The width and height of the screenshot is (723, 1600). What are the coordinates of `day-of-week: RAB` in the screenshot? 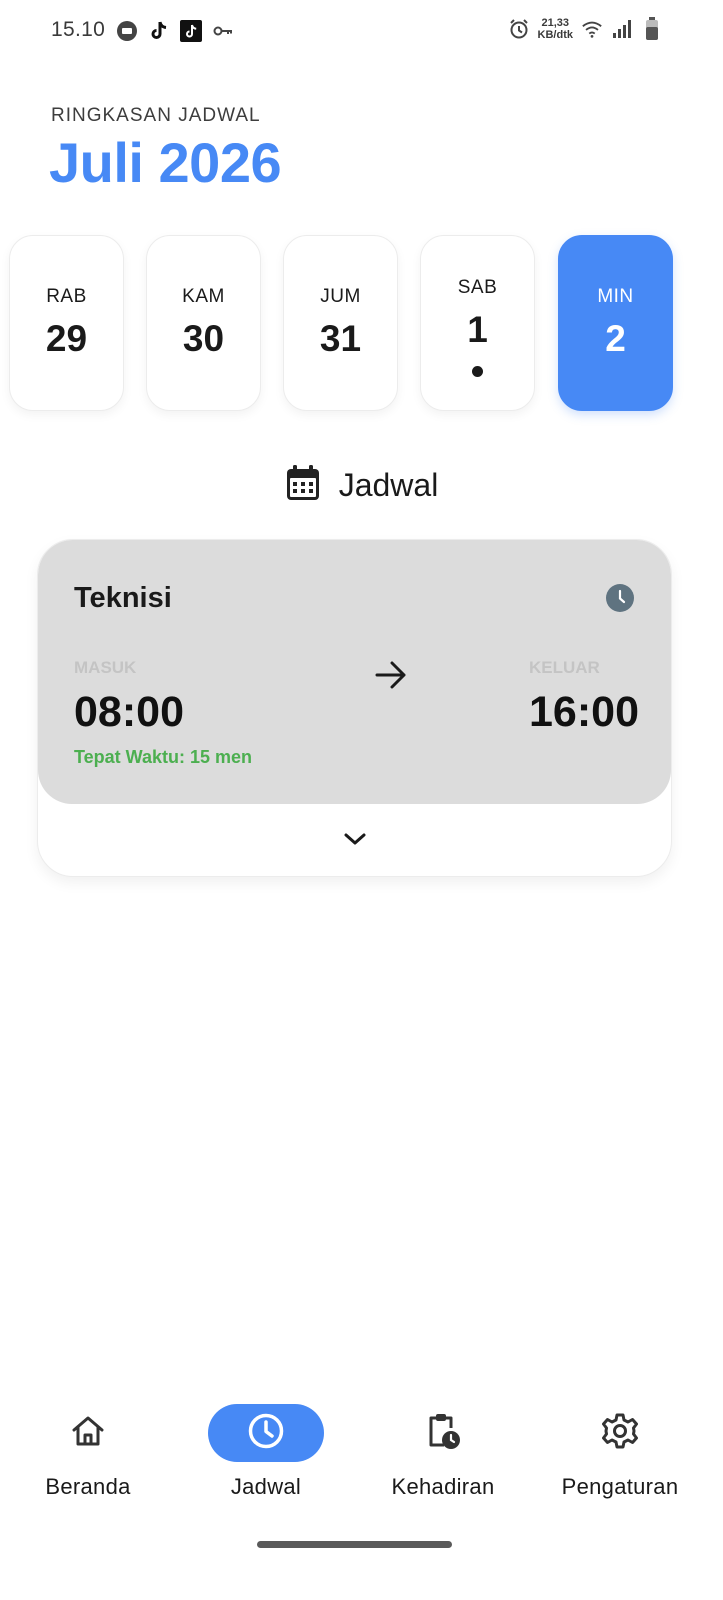 It's located at (66, 296).